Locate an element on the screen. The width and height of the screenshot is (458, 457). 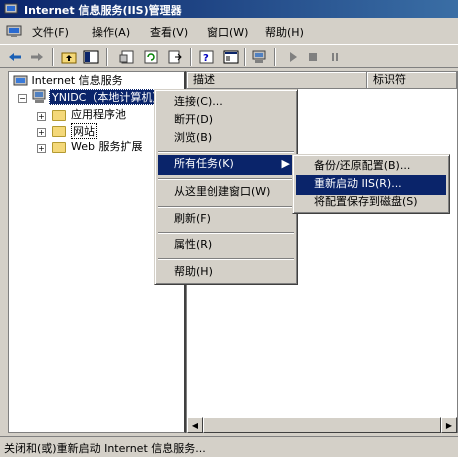
column-identifier-label: 标识符 is located at coordinates (389, 79).